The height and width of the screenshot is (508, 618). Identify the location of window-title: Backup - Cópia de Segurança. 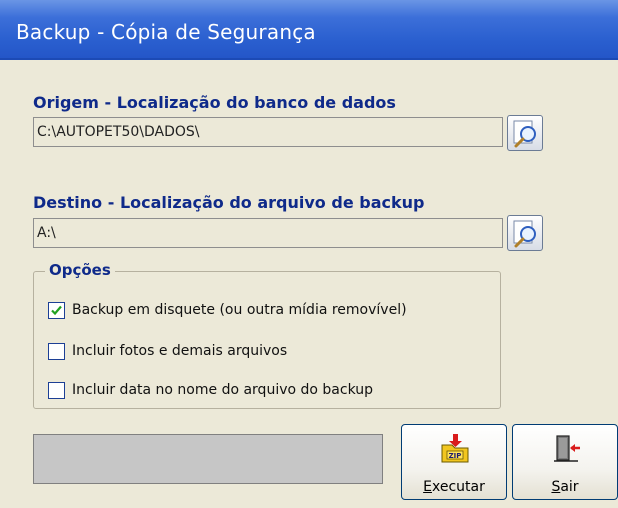
(166, 32).